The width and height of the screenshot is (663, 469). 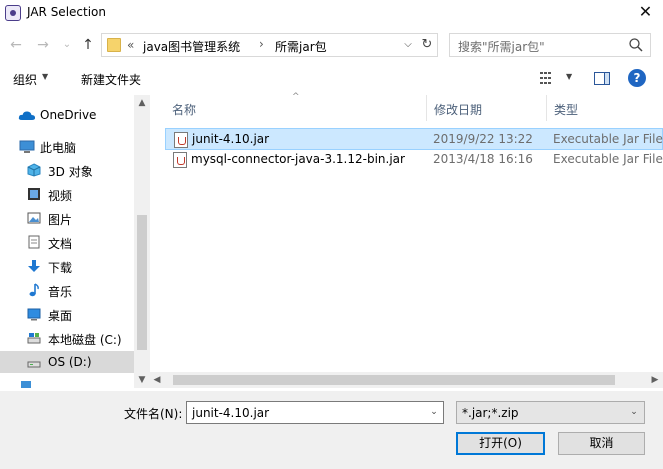 I want to click on preview-pane-icon, so click(x=602, y=78).